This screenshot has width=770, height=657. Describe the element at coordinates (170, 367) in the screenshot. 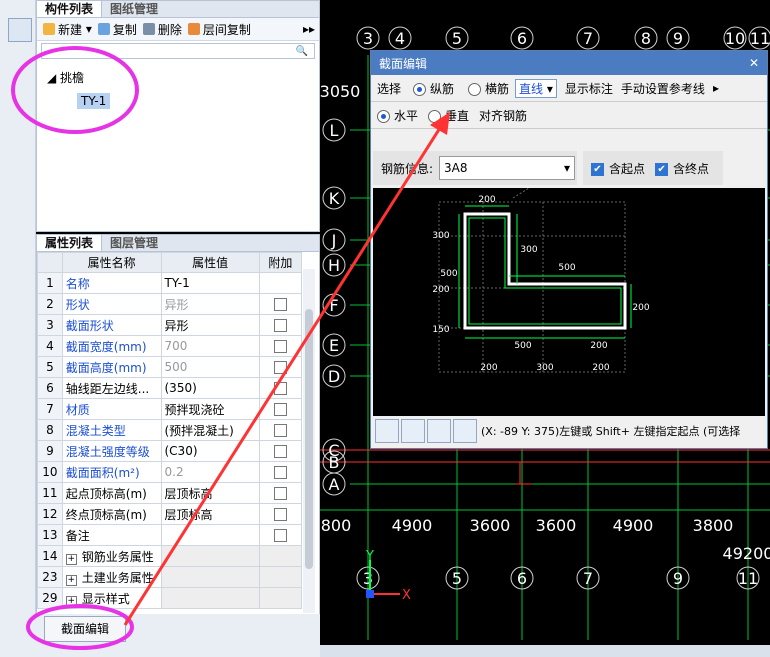

I see `table-row: 5 截面高度(mm) 500` at that location.